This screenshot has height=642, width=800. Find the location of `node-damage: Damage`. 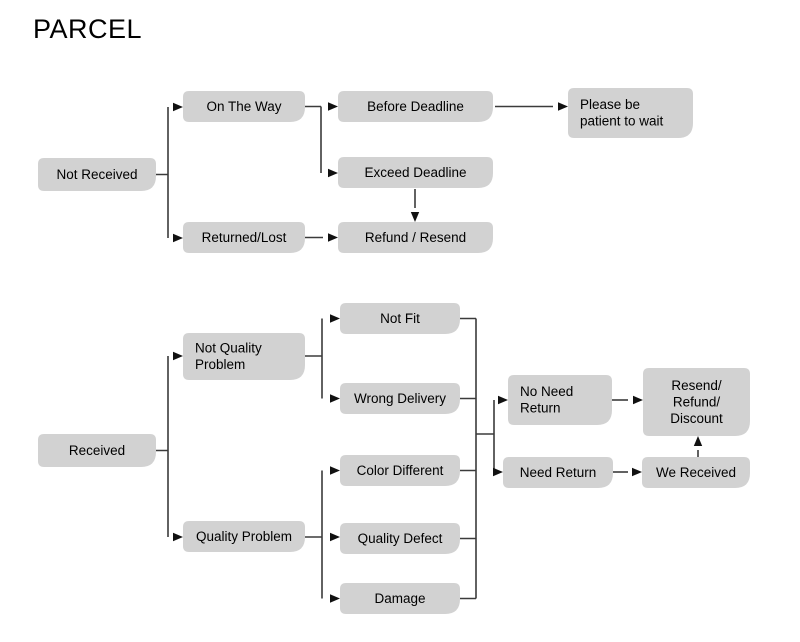

node-damage: Damage is located at coordinates (400, 598).